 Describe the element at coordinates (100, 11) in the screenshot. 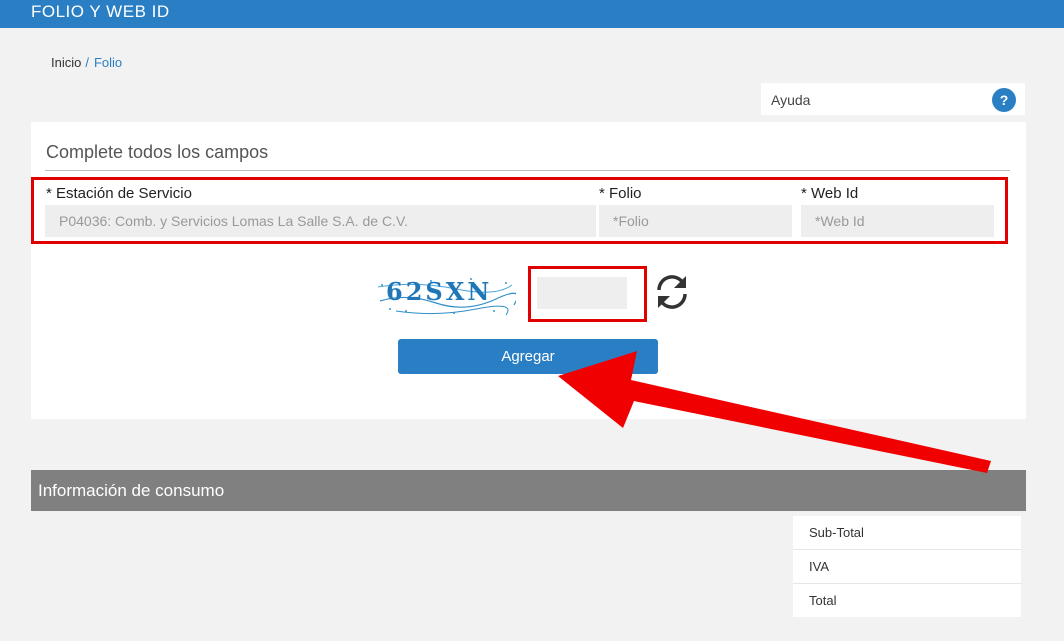

I see `page-title: FOLIO Y WEB ID` at that location.